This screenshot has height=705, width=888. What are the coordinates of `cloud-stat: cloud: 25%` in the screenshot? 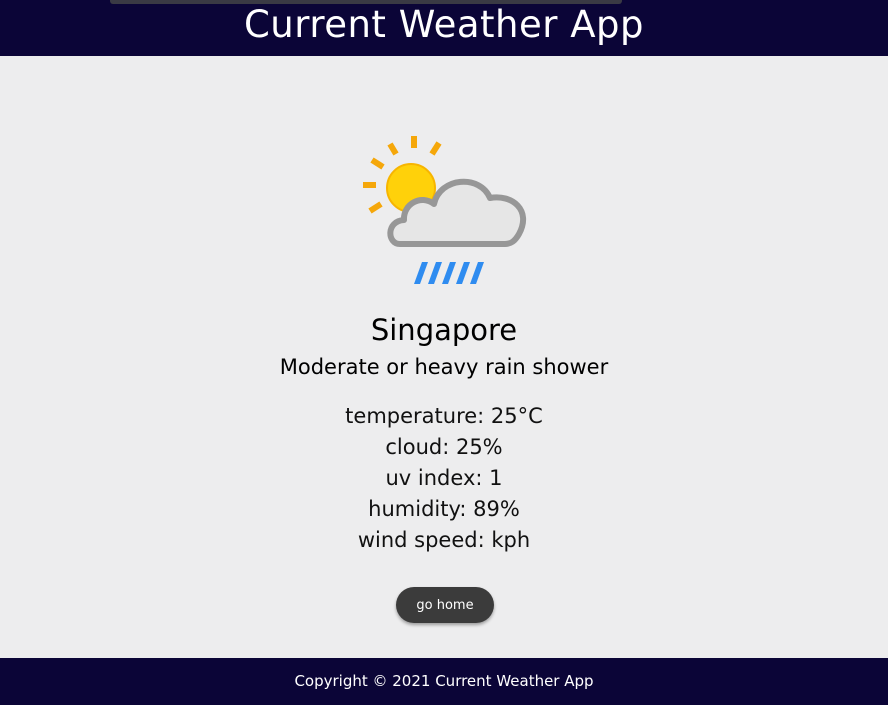 It's located at (444, 447).